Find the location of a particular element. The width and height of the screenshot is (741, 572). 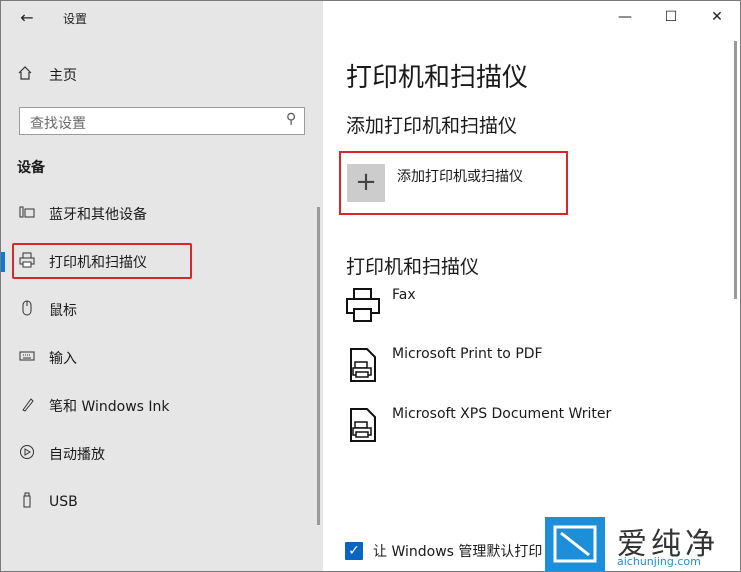

nav-item-label: 输入 is located at coordinates (63, 359).